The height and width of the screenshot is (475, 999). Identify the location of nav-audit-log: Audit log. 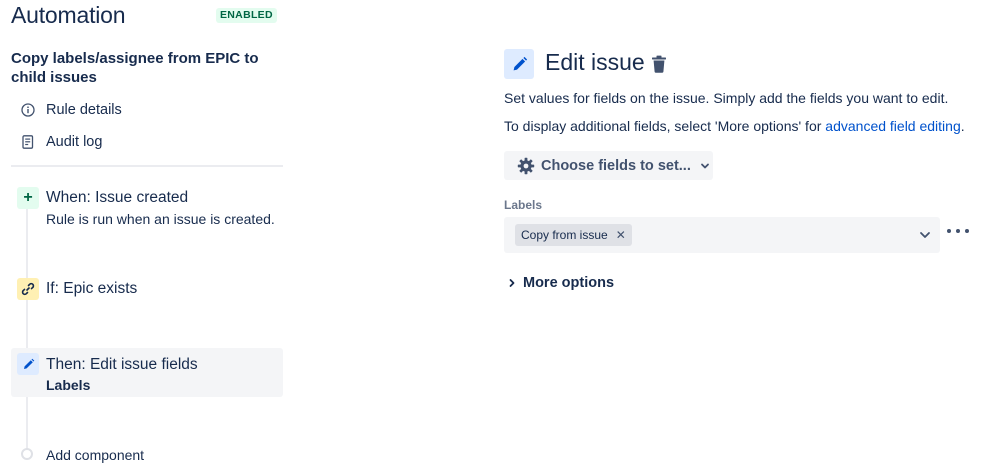
(61, 142).